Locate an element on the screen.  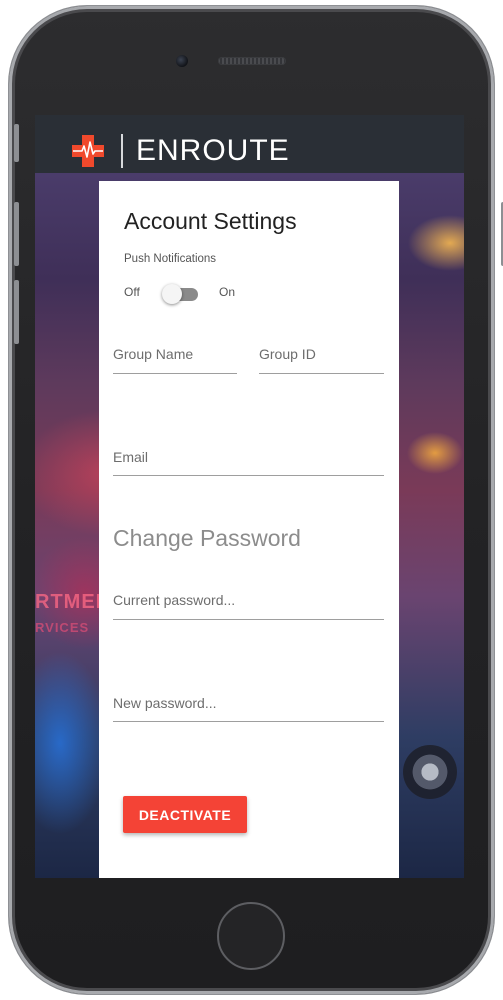
push-notifications-toggle is located at coordinates (180, 294).